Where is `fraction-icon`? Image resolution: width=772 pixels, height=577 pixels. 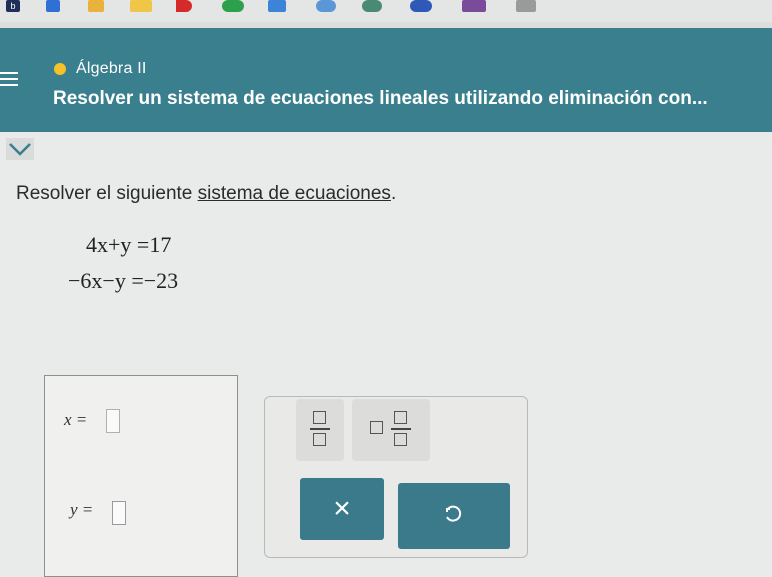
fraction-icon is located at coordinates (320, 430).